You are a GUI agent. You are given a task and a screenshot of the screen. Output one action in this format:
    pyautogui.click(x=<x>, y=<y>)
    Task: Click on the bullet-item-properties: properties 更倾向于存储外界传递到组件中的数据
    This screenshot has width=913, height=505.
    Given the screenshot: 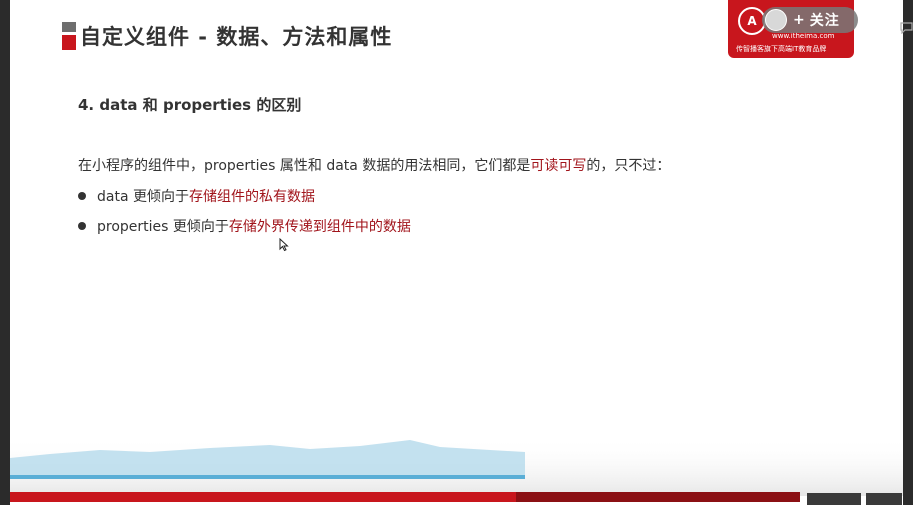 What is the action you would take?
    pyautogui.click(x=244, y=226)
    